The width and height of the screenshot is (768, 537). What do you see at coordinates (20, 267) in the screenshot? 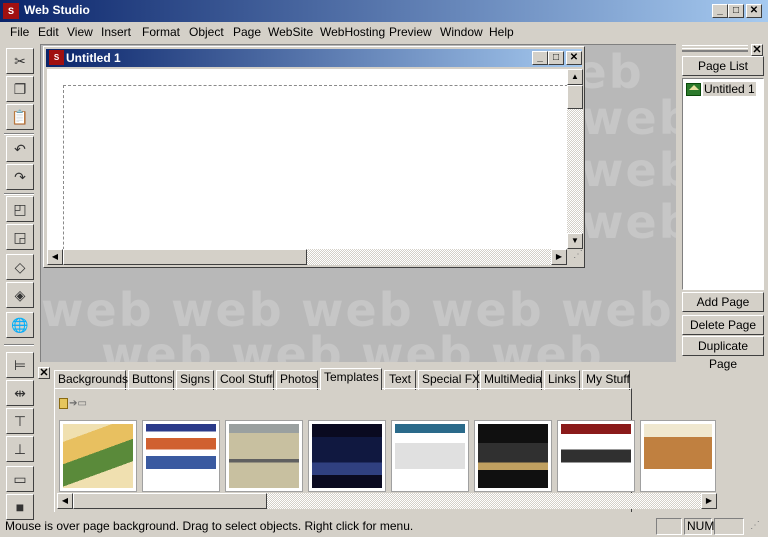
I see `group-icon: ◇` at bounding box center [20, 267].